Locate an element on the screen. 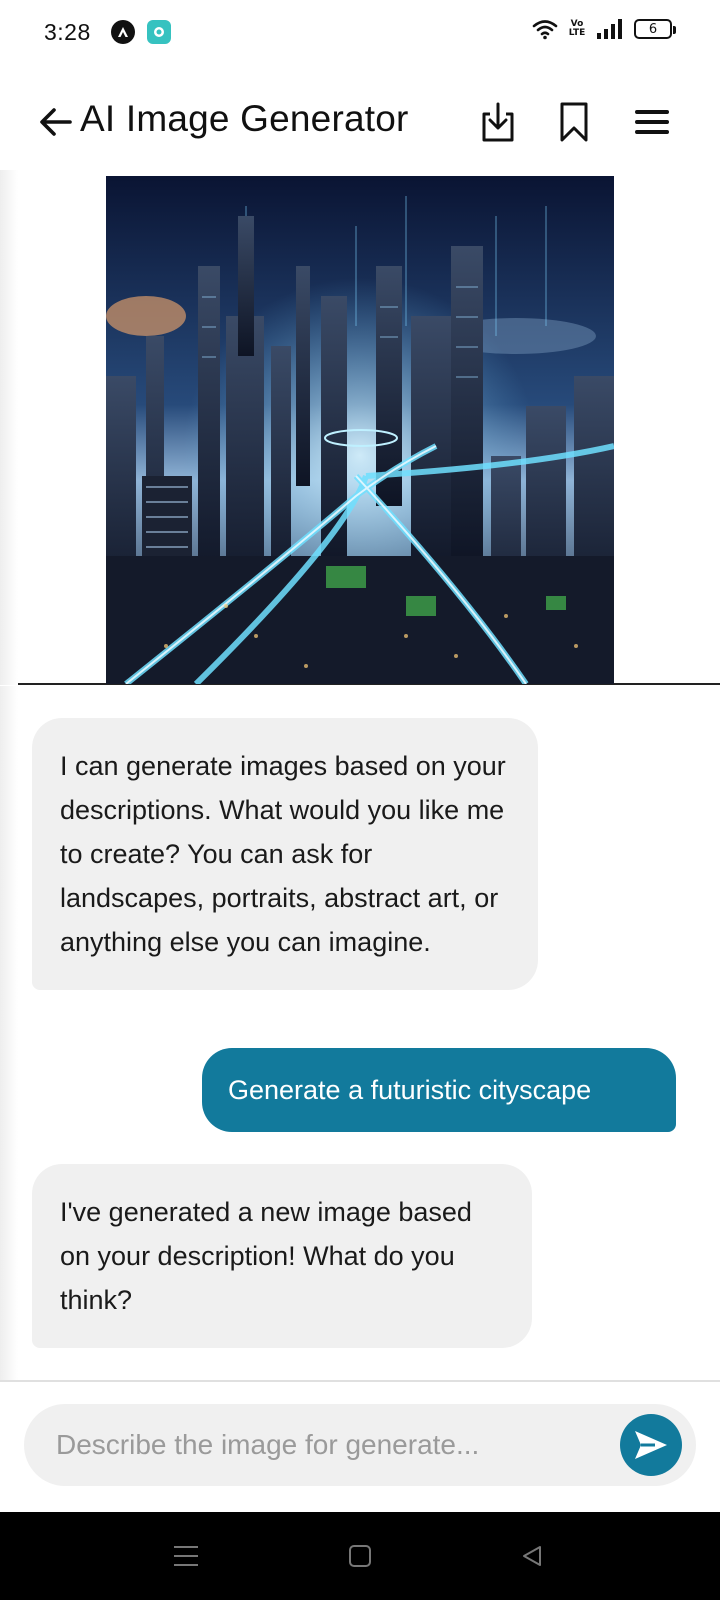 The height and width of the screenshot is (1600, 720). status-bar: 3:28 Vo LTE 6 is located at coordinates (360, 32).